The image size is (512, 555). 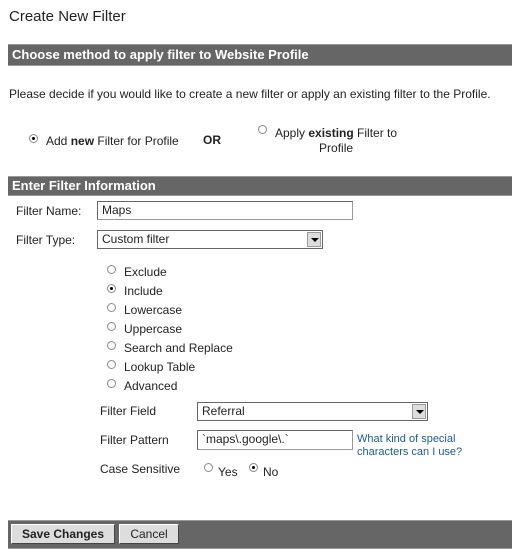 I want to click on or-label: OR, so click(x=212, y=140).